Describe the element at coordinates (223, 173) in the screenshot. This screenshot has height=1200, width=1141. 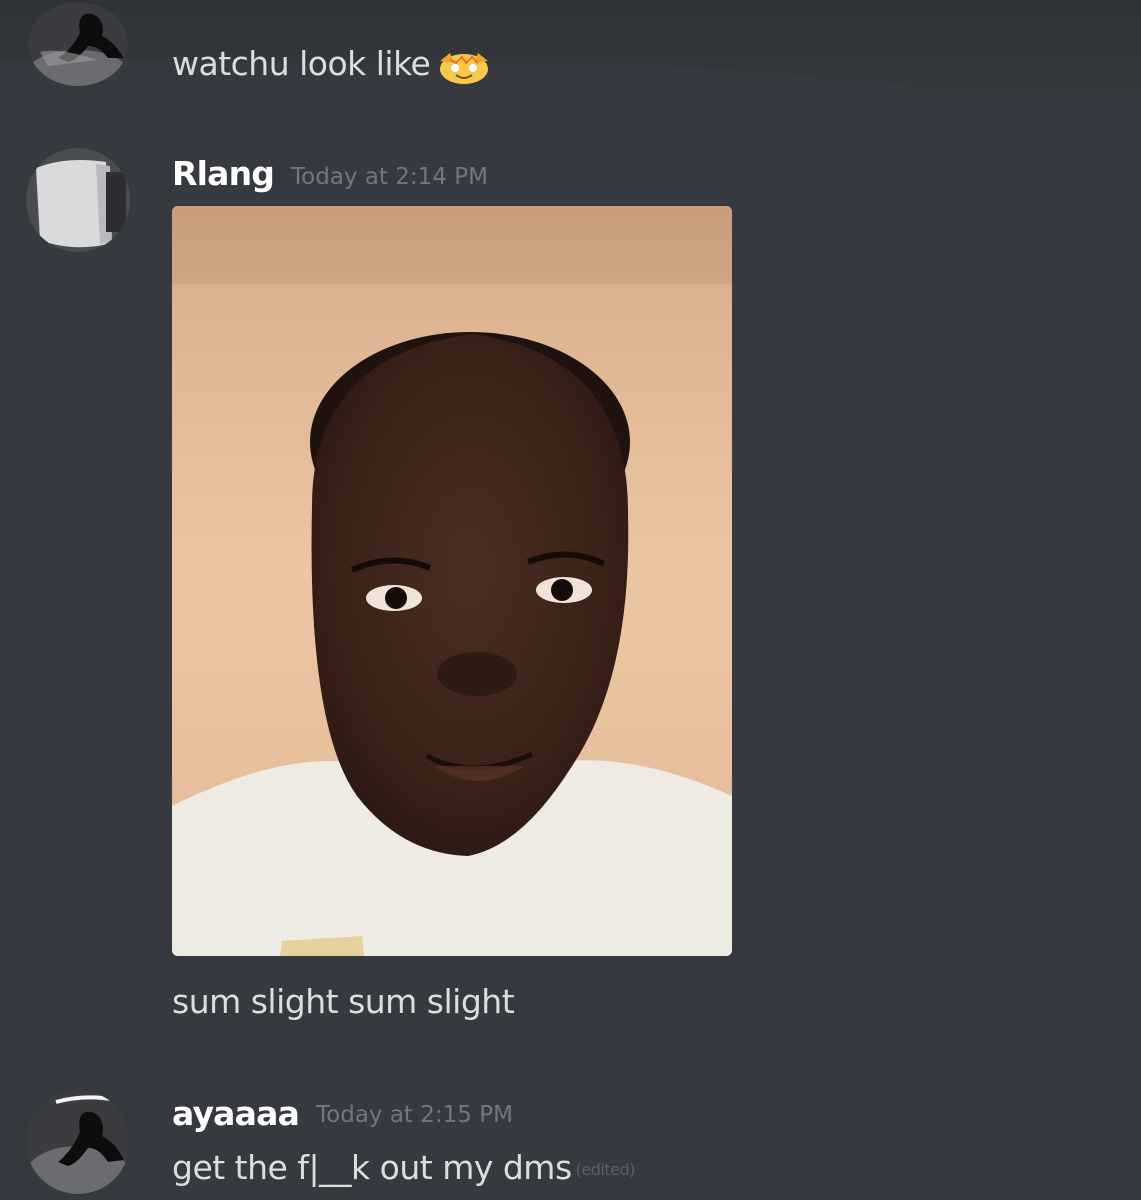
I see `username-rlang: Rlang` at that location.